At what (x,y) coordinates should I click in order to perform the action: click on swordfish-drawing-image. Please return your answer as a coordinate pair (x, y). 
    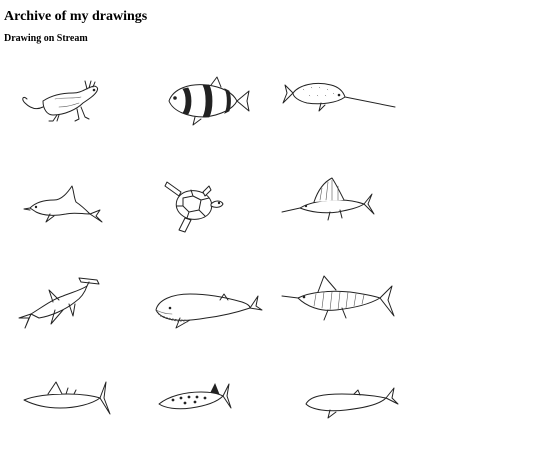
    Looking at the image, I should click on (80, 410).